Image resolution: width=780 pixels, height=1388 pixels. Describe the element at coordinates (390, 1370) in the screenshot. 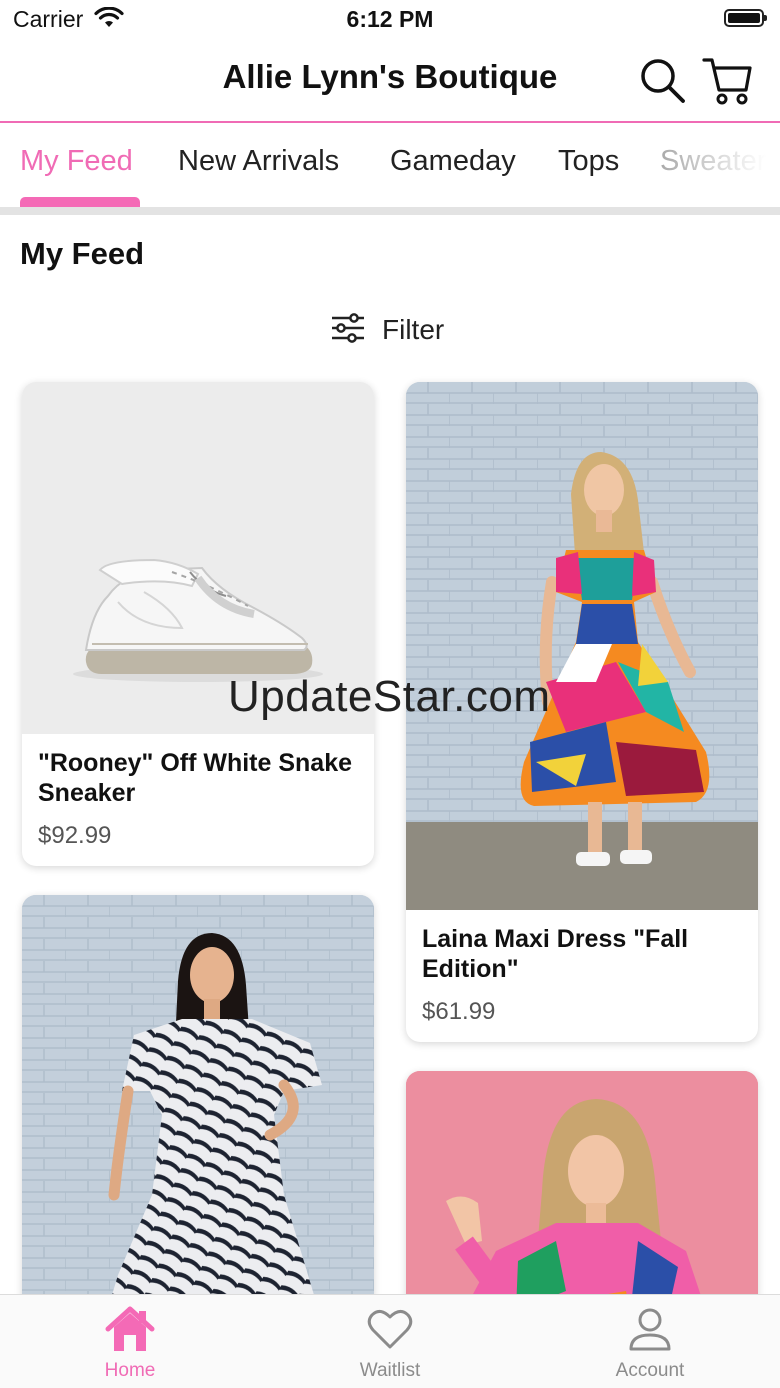

I see `nav-waitlist-label: Waitlist` at that location.